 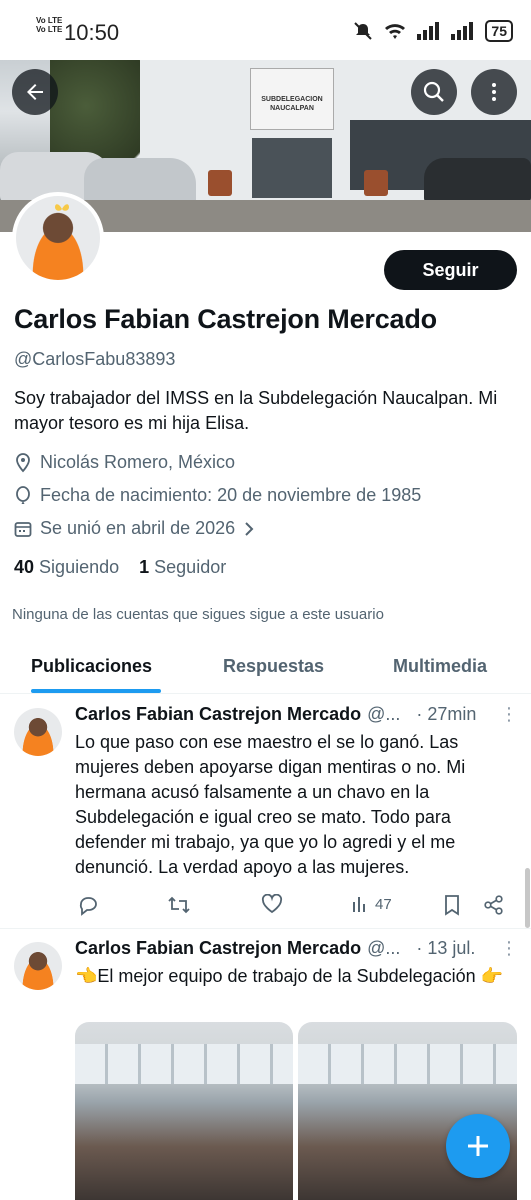 I want to click on profile-location: Nicolás Romero, México, so click(x=124, y=462).